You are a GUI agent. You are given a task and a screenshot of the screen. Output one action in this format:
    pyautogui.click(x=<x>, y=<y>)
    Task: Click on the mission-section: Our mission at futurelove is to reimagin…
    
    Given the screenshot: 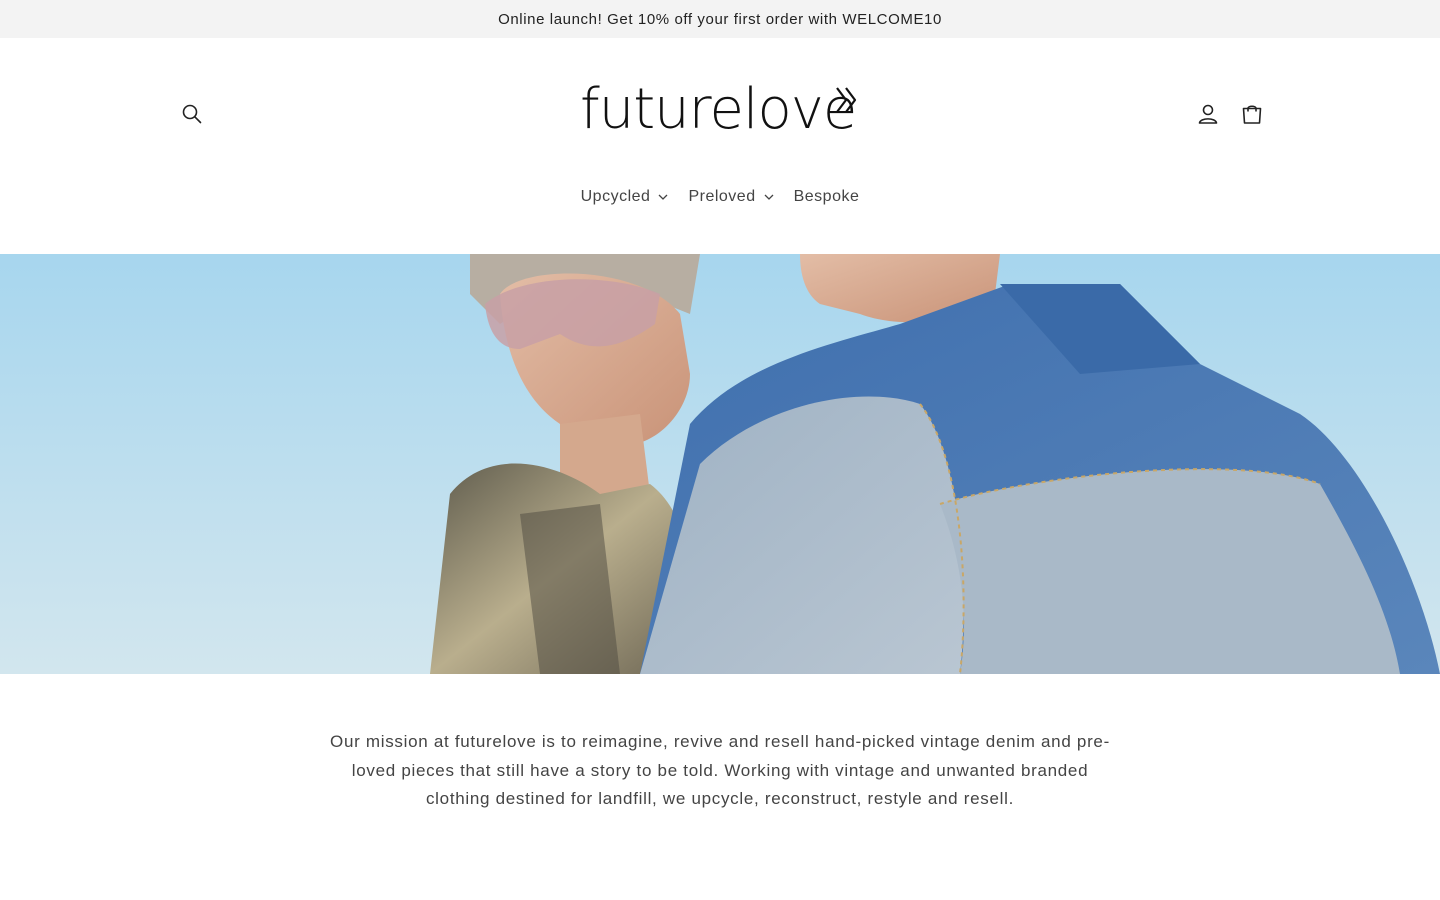 What is the action you would take?
    pyautogui.click(x=720, y=771)
    